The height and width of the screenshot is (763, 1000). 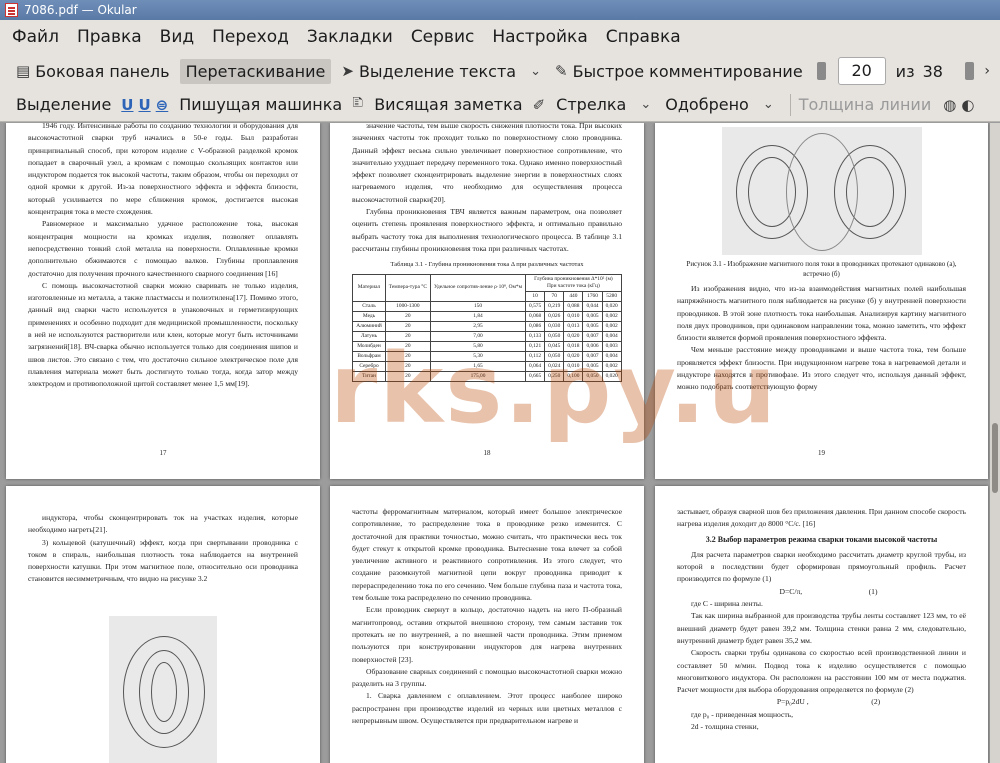 What do you see at coordinates (535, 366) in the screenshot?
I see `table-cell: 0,064` at bounding box center [535, 366].